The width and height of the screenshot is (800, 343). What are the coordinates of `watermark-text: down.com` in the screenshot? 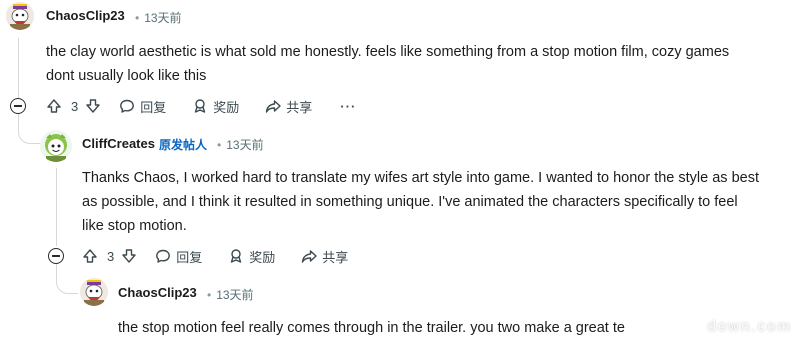 It's located at (749, 326).